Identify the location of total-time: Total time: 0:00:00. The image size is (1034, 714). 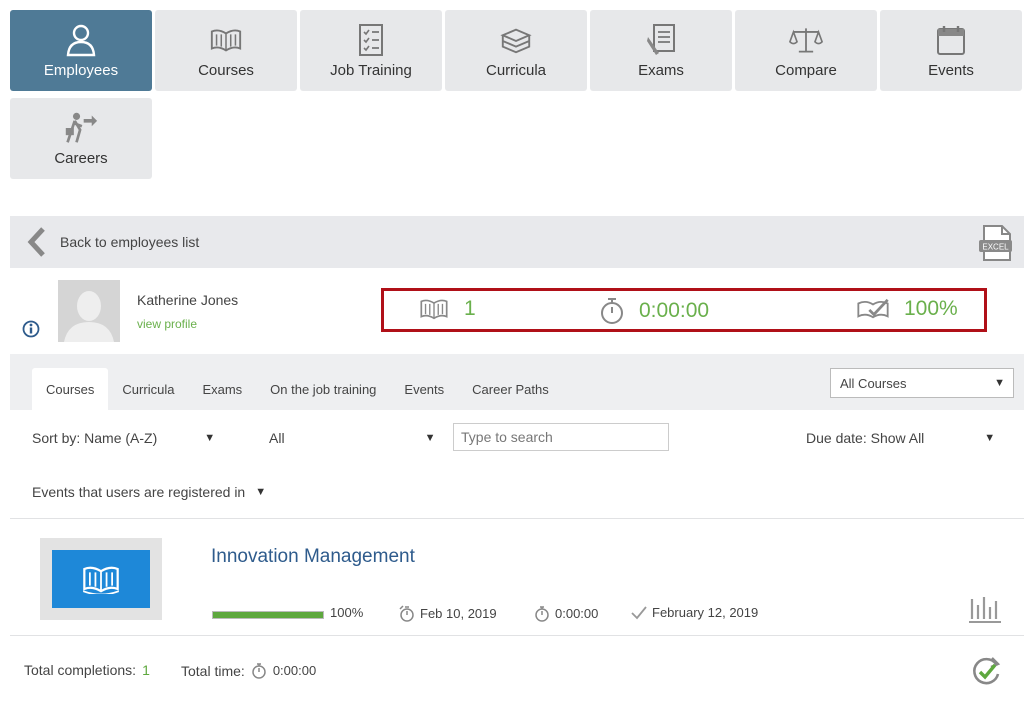
(248, 670).